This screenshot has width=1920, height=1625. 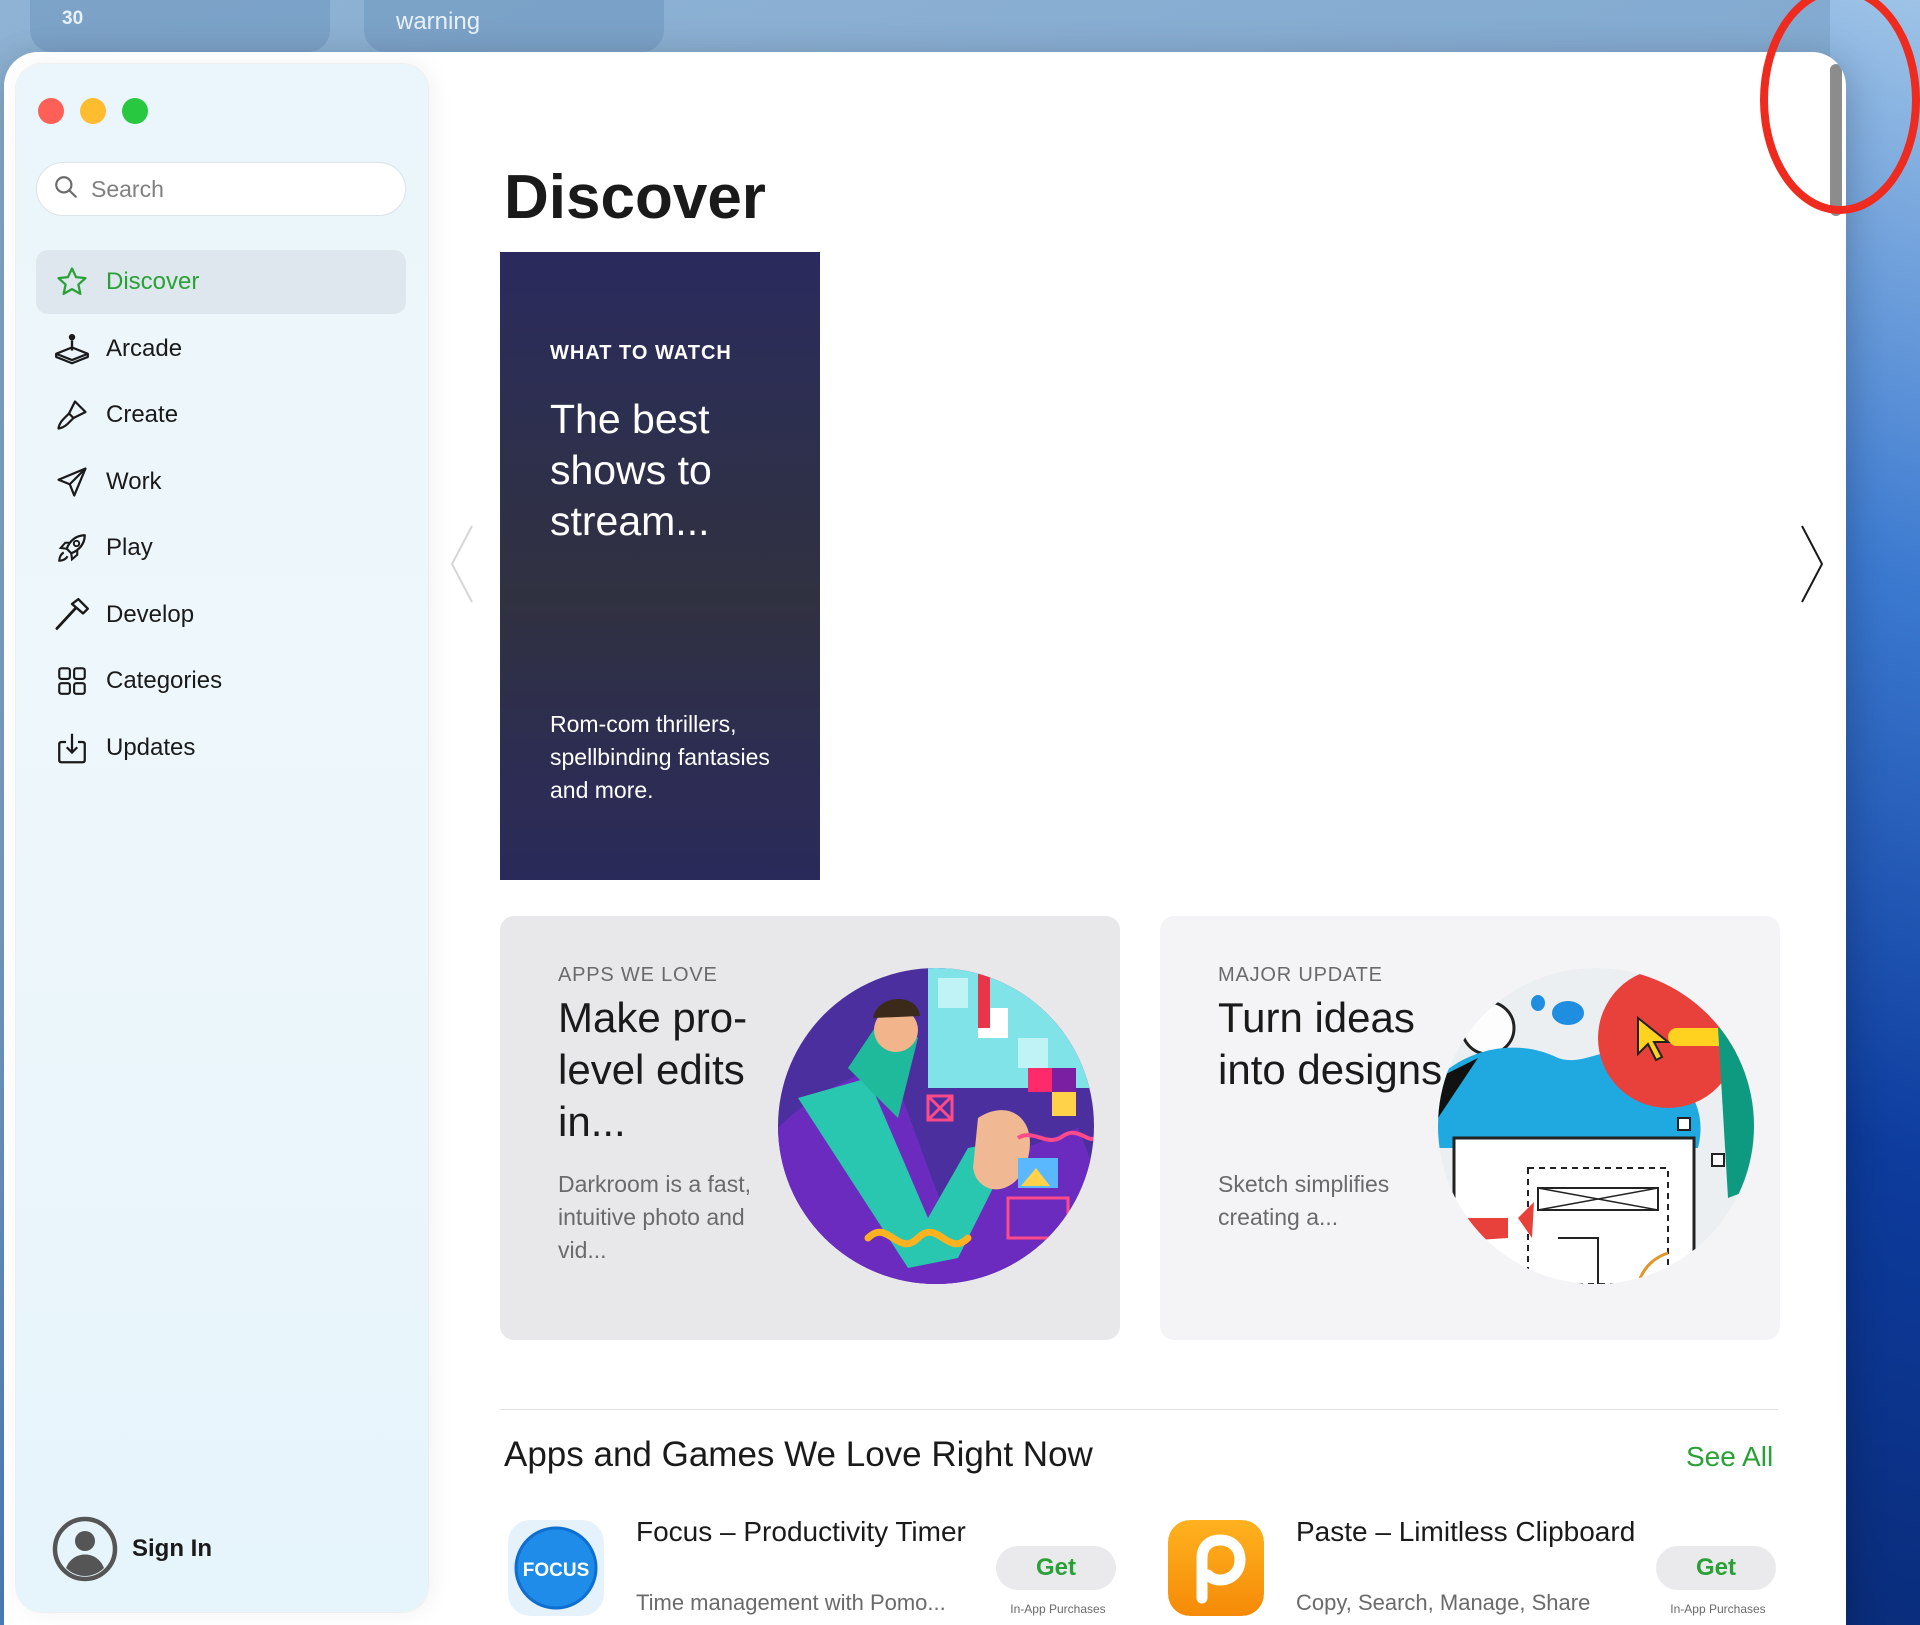 What do you see at coordinates (1466, 1531) in the screenshot?
I see `app-name: Paste – Limitless Clipboard` at bounding box center [1466, 1531].